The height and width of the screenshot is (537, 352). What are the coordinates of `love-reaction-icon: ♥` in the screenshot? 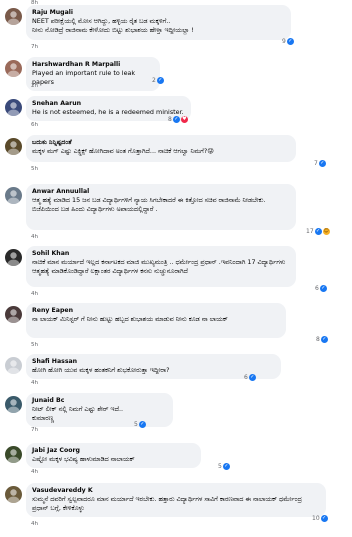 It's located at (184, 119).